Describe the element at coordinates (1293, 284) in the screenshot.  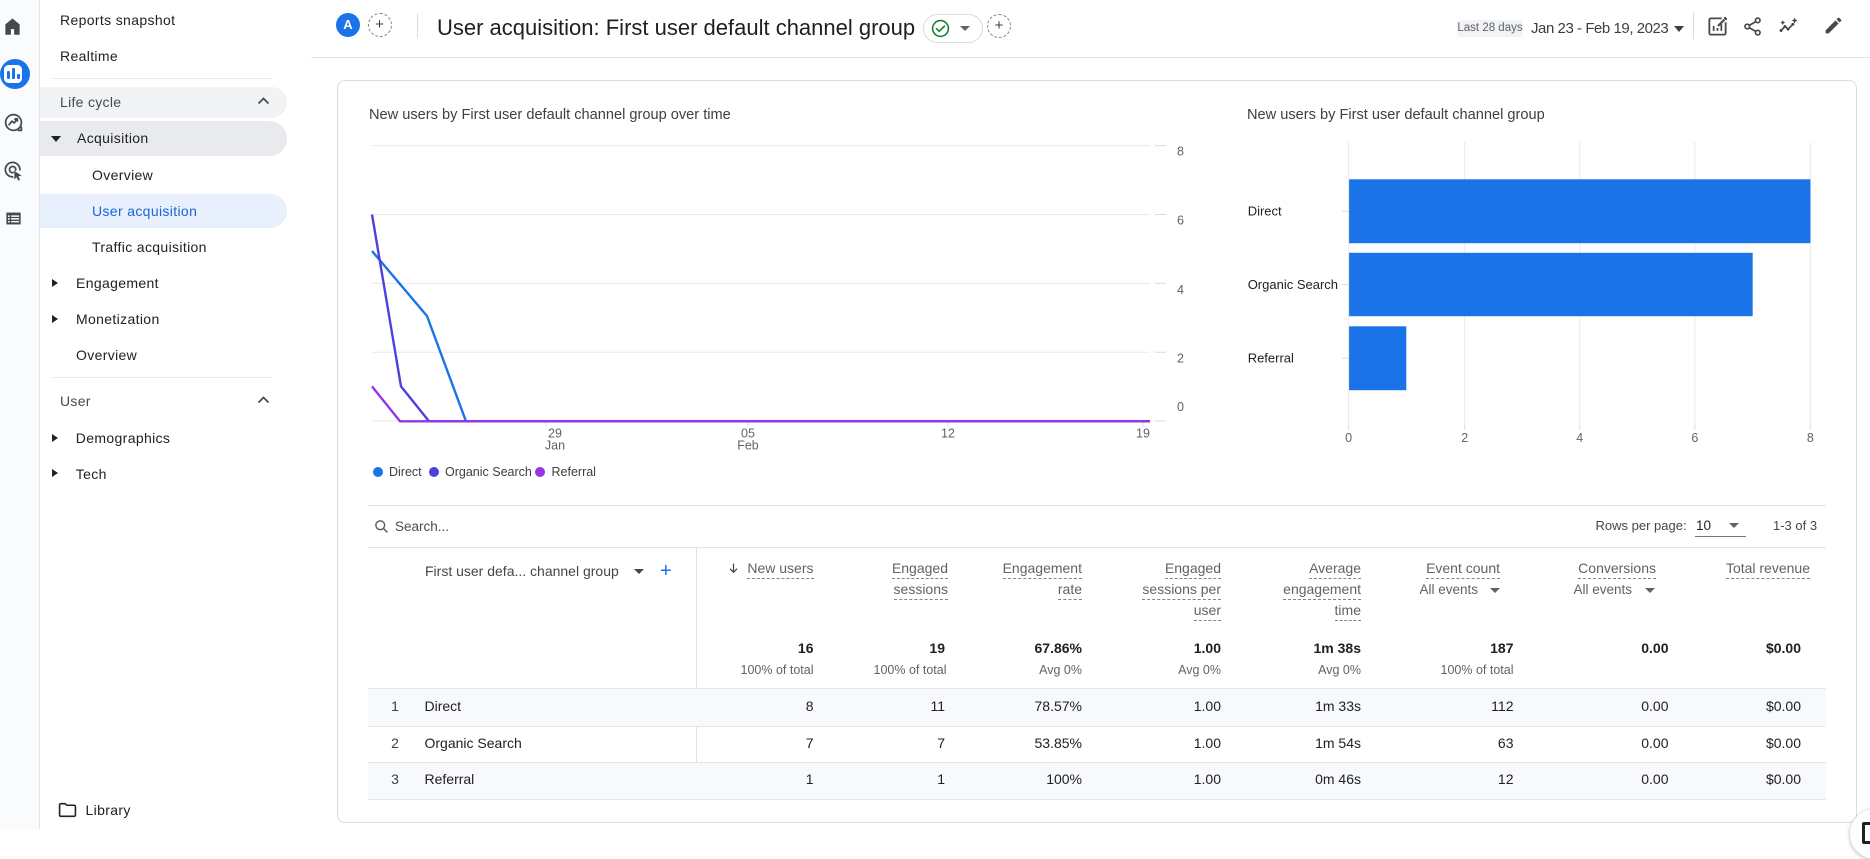
I see `svg-text: Organic Search` at that location.